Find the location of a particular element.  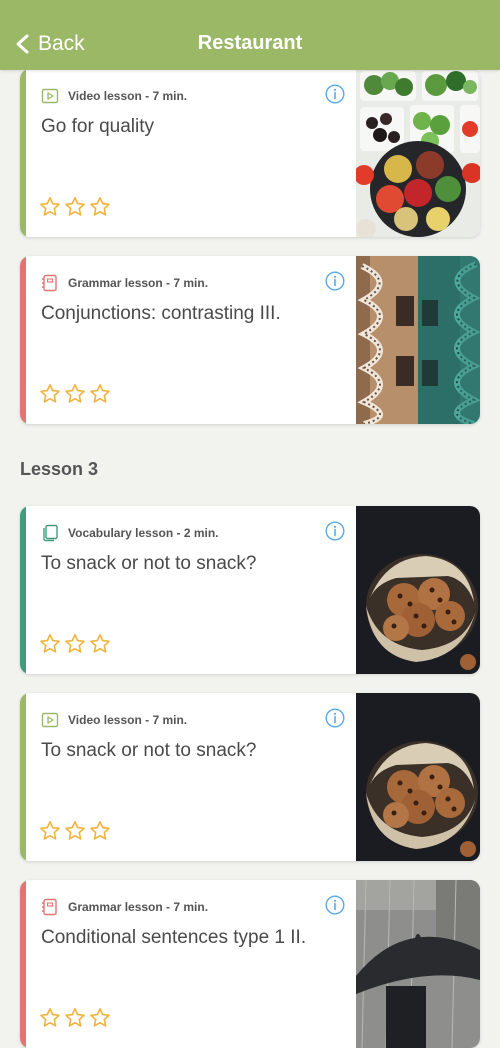

umbrella-image is located at coordinates (418, 964).